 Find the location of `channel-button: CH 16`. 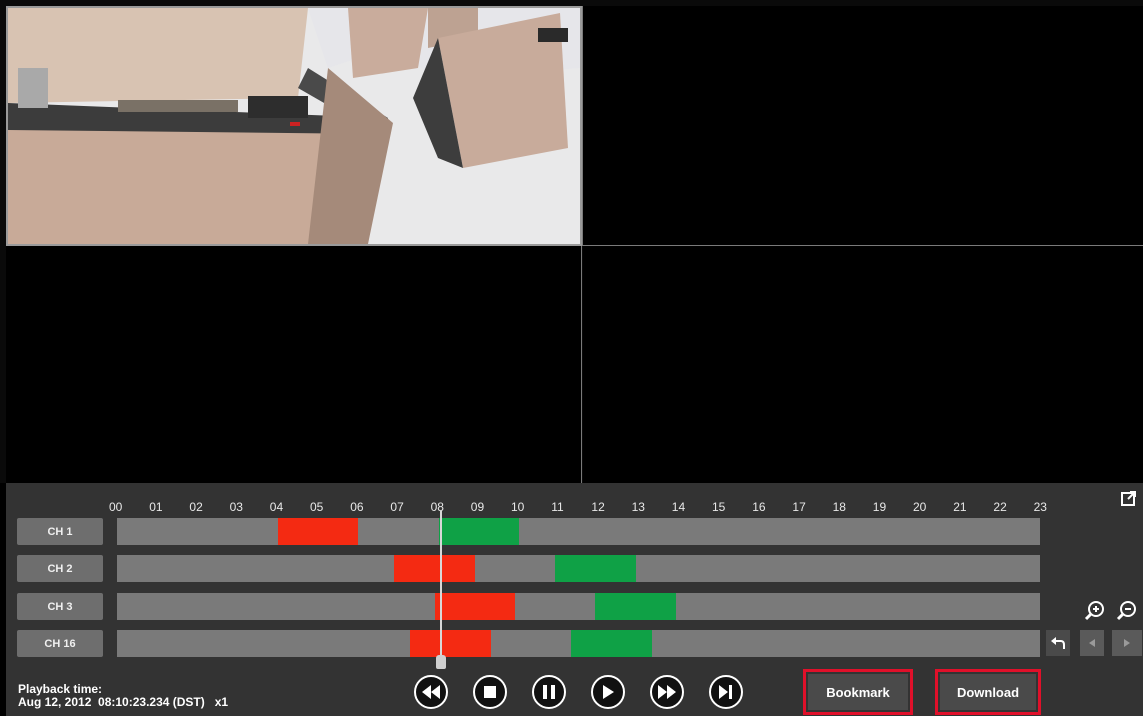

channel-button: CH 16 is located at coordinates (60, 643).